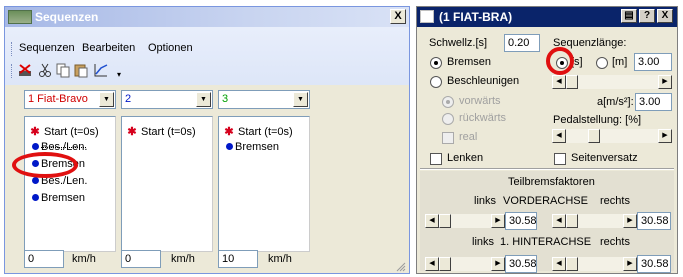 The width and height of the screenshot is (683, 277). What do you see at coordinates (521, 264) in the screenshot?
I see `ha-links-field: 30.58` at bounding box center [521, 264].